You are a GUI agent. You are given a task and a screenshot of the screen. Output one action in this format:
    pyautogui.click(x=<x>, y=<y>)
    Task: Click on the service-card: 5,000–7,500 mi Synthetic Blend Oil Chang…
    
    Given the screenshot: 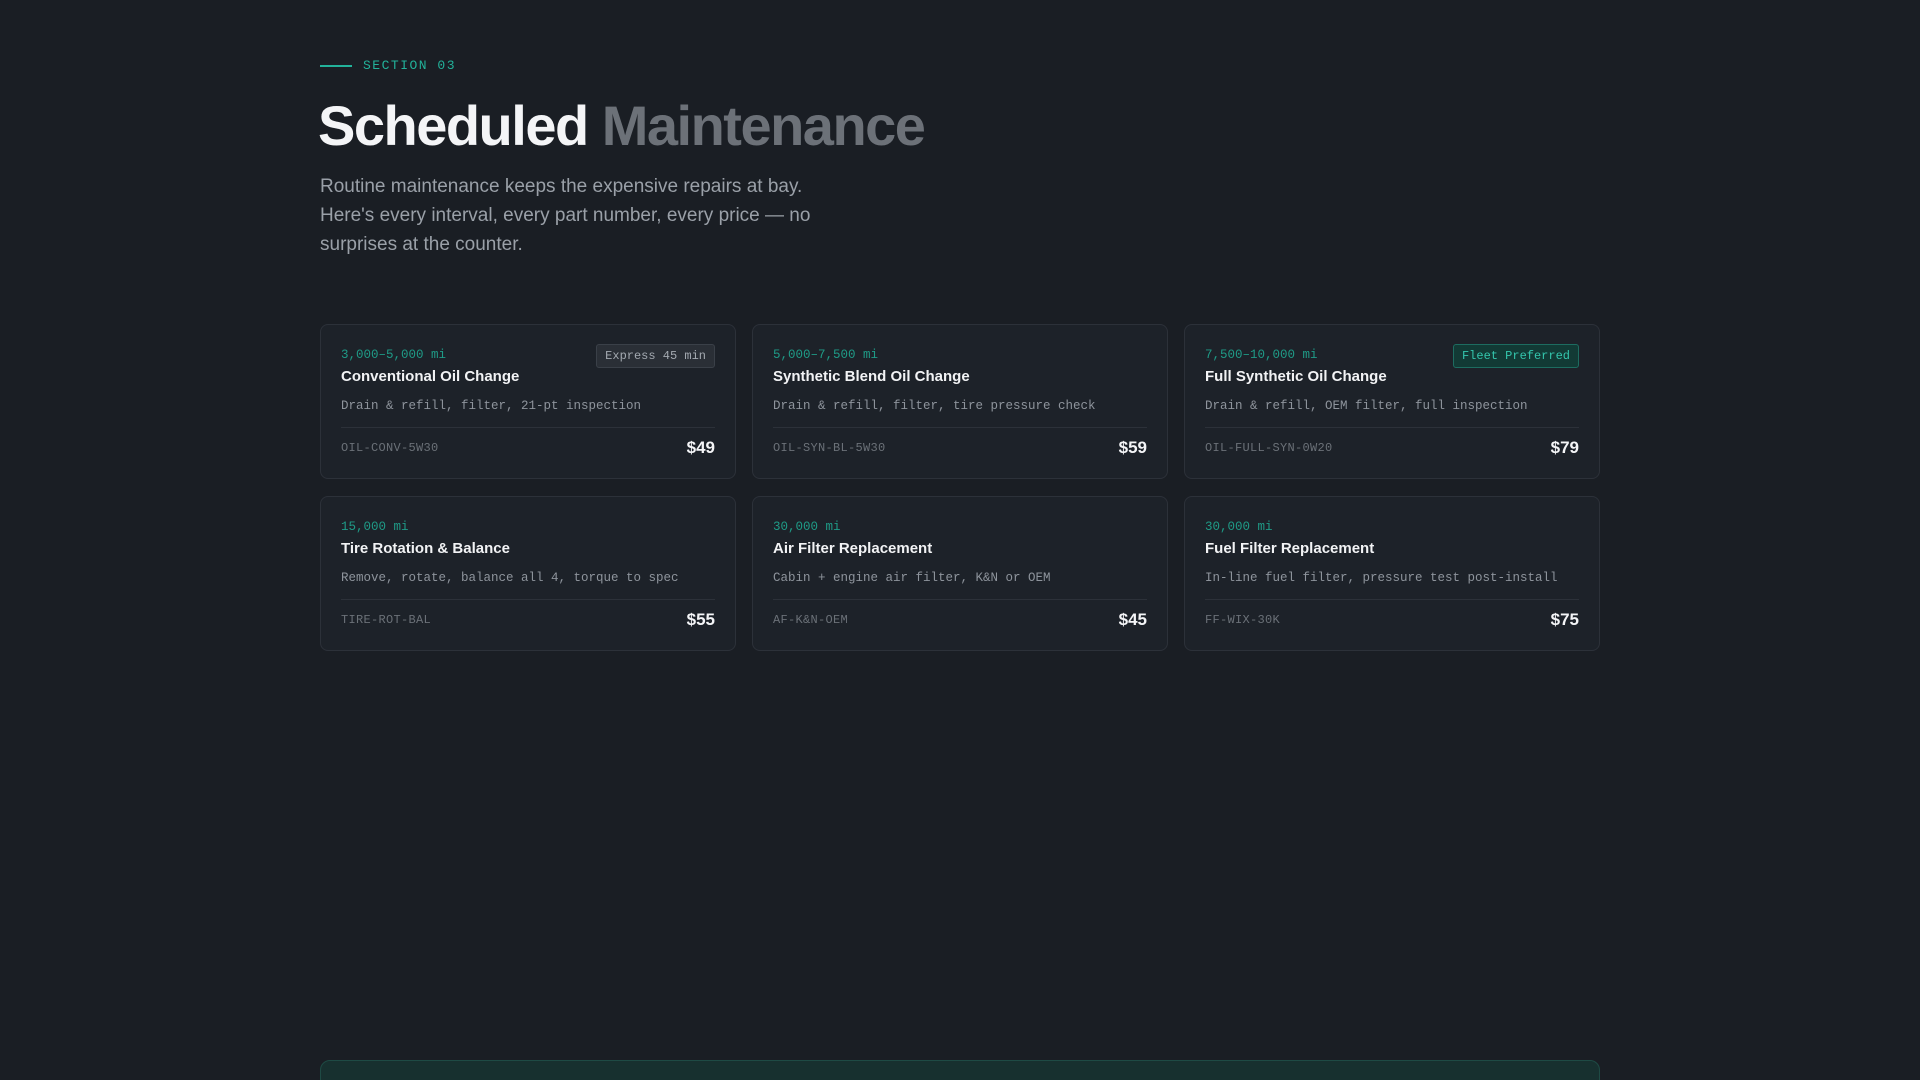 What is the action you would take?
    pyautogui.click(x=960, y=401)
    